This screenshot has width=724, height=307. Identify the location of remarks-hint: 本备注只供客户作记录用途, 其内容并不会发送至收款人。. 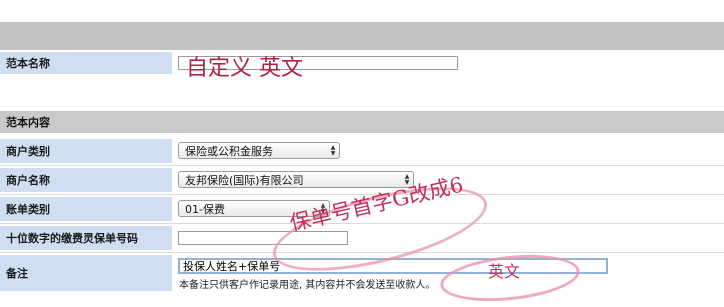
(307, 285).